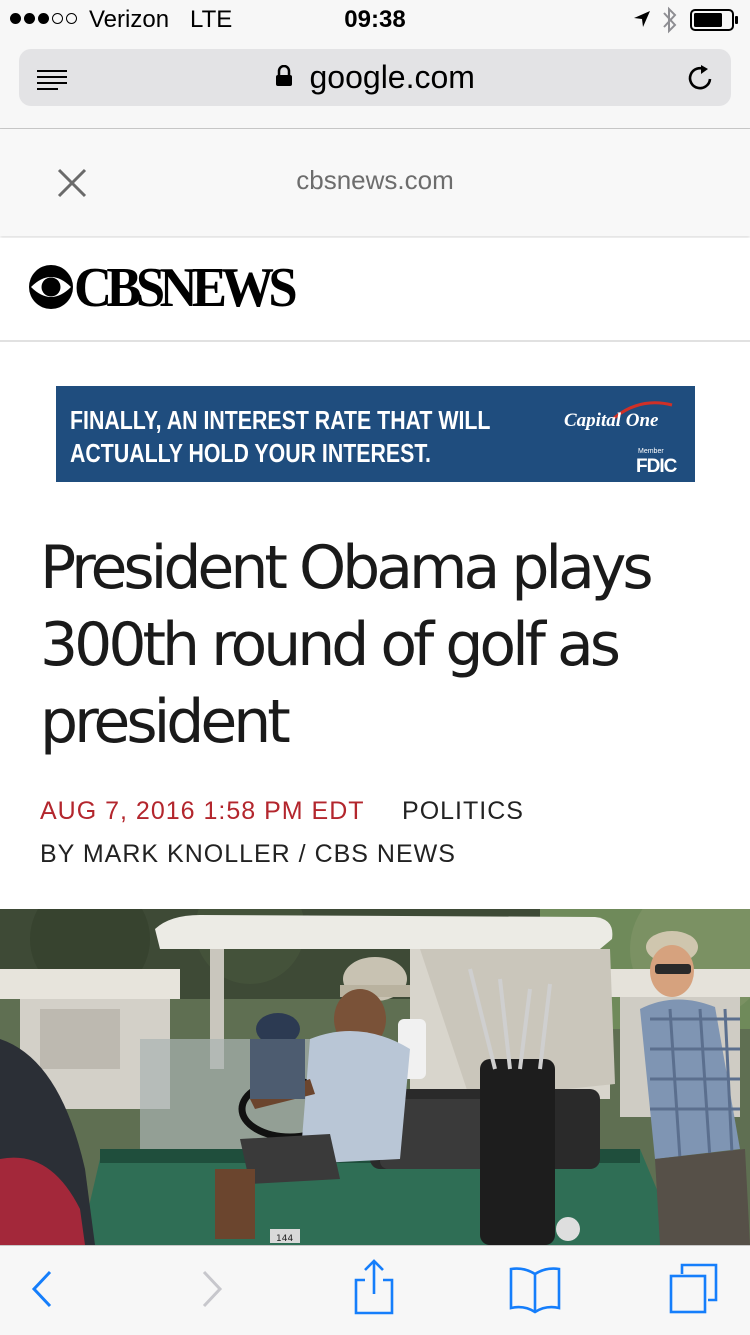 Image resolution: width=750 pixels, height=1335 pixels. I want to click on tabs-icon, so click(694, 1289).